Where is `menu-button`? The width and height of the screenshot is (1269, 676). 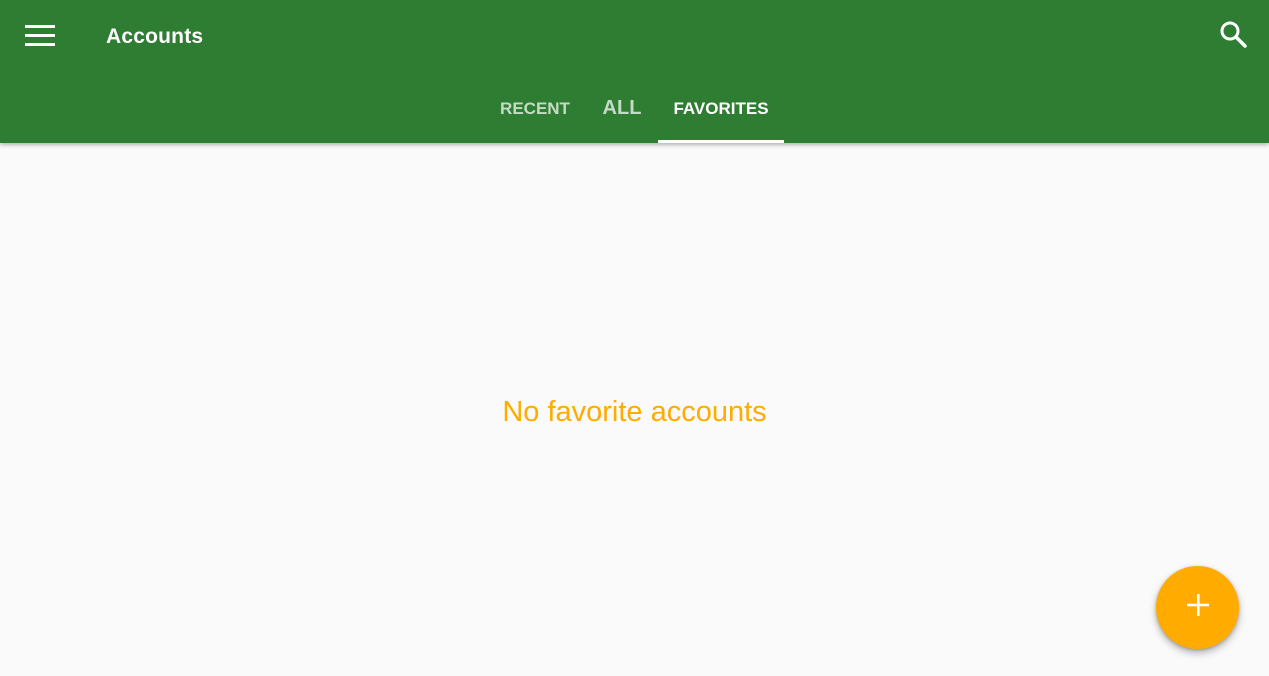 menu-button is located at coordinates (40, 36).